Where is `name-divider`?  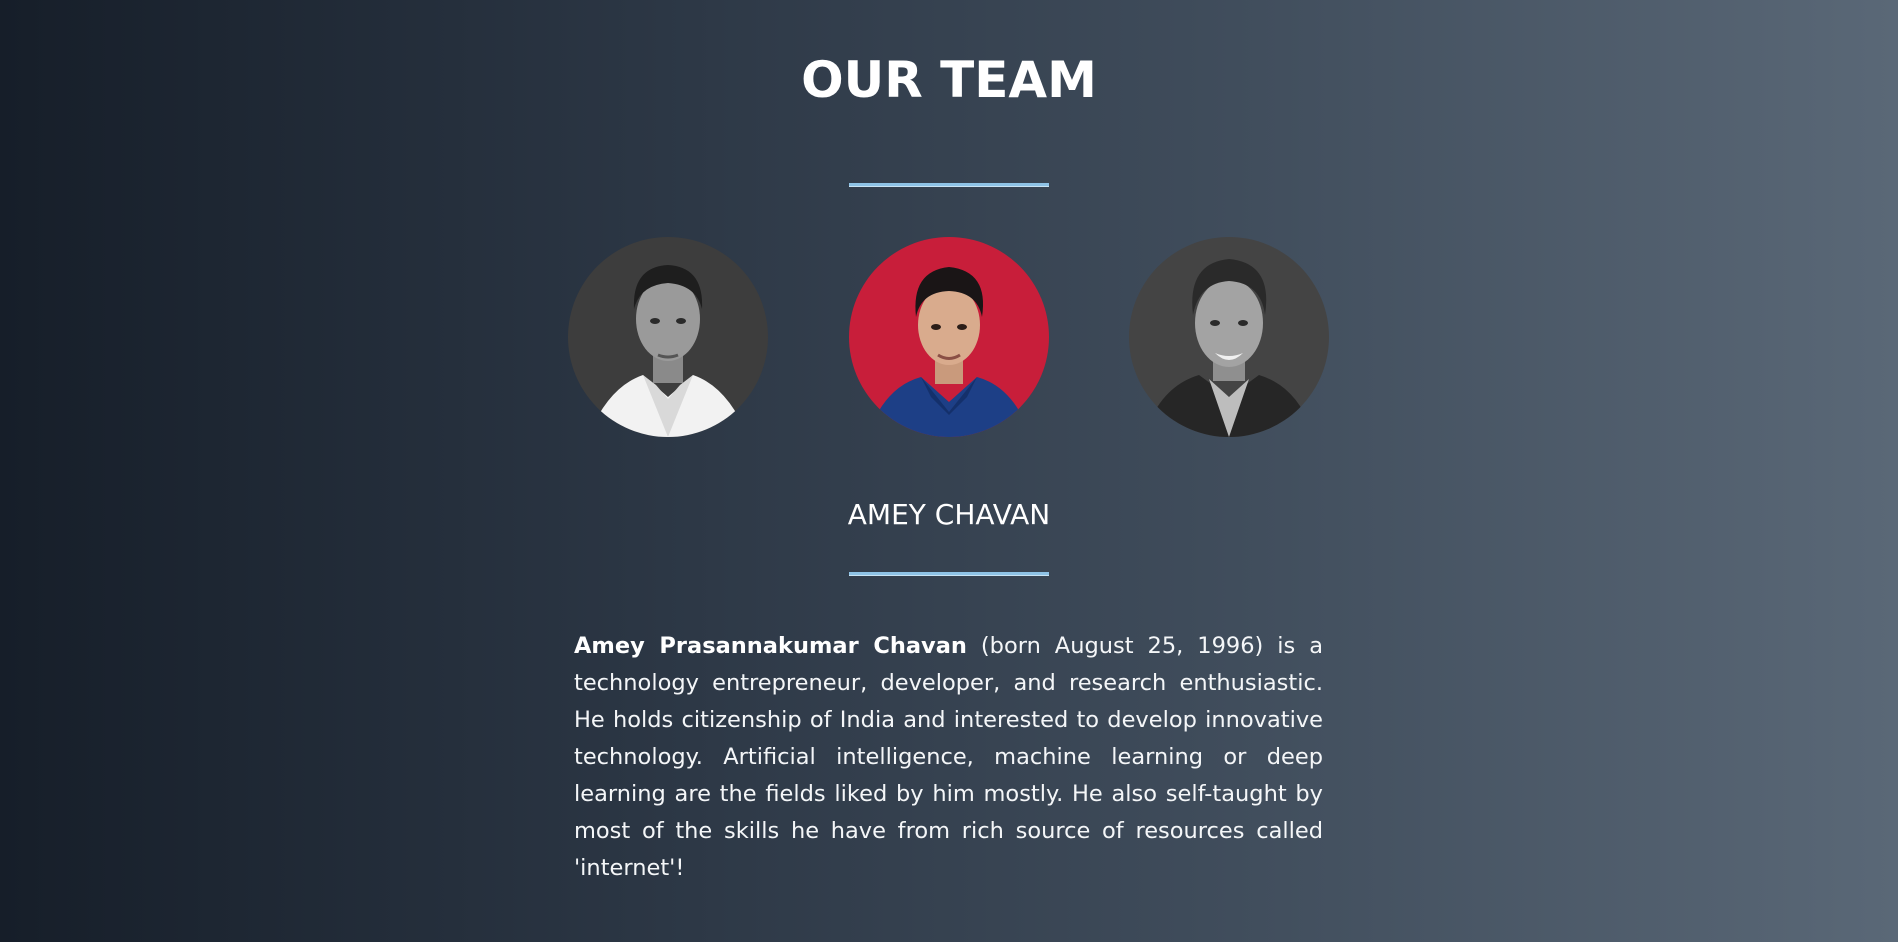
name-divider is located at coordinates (949, 574).